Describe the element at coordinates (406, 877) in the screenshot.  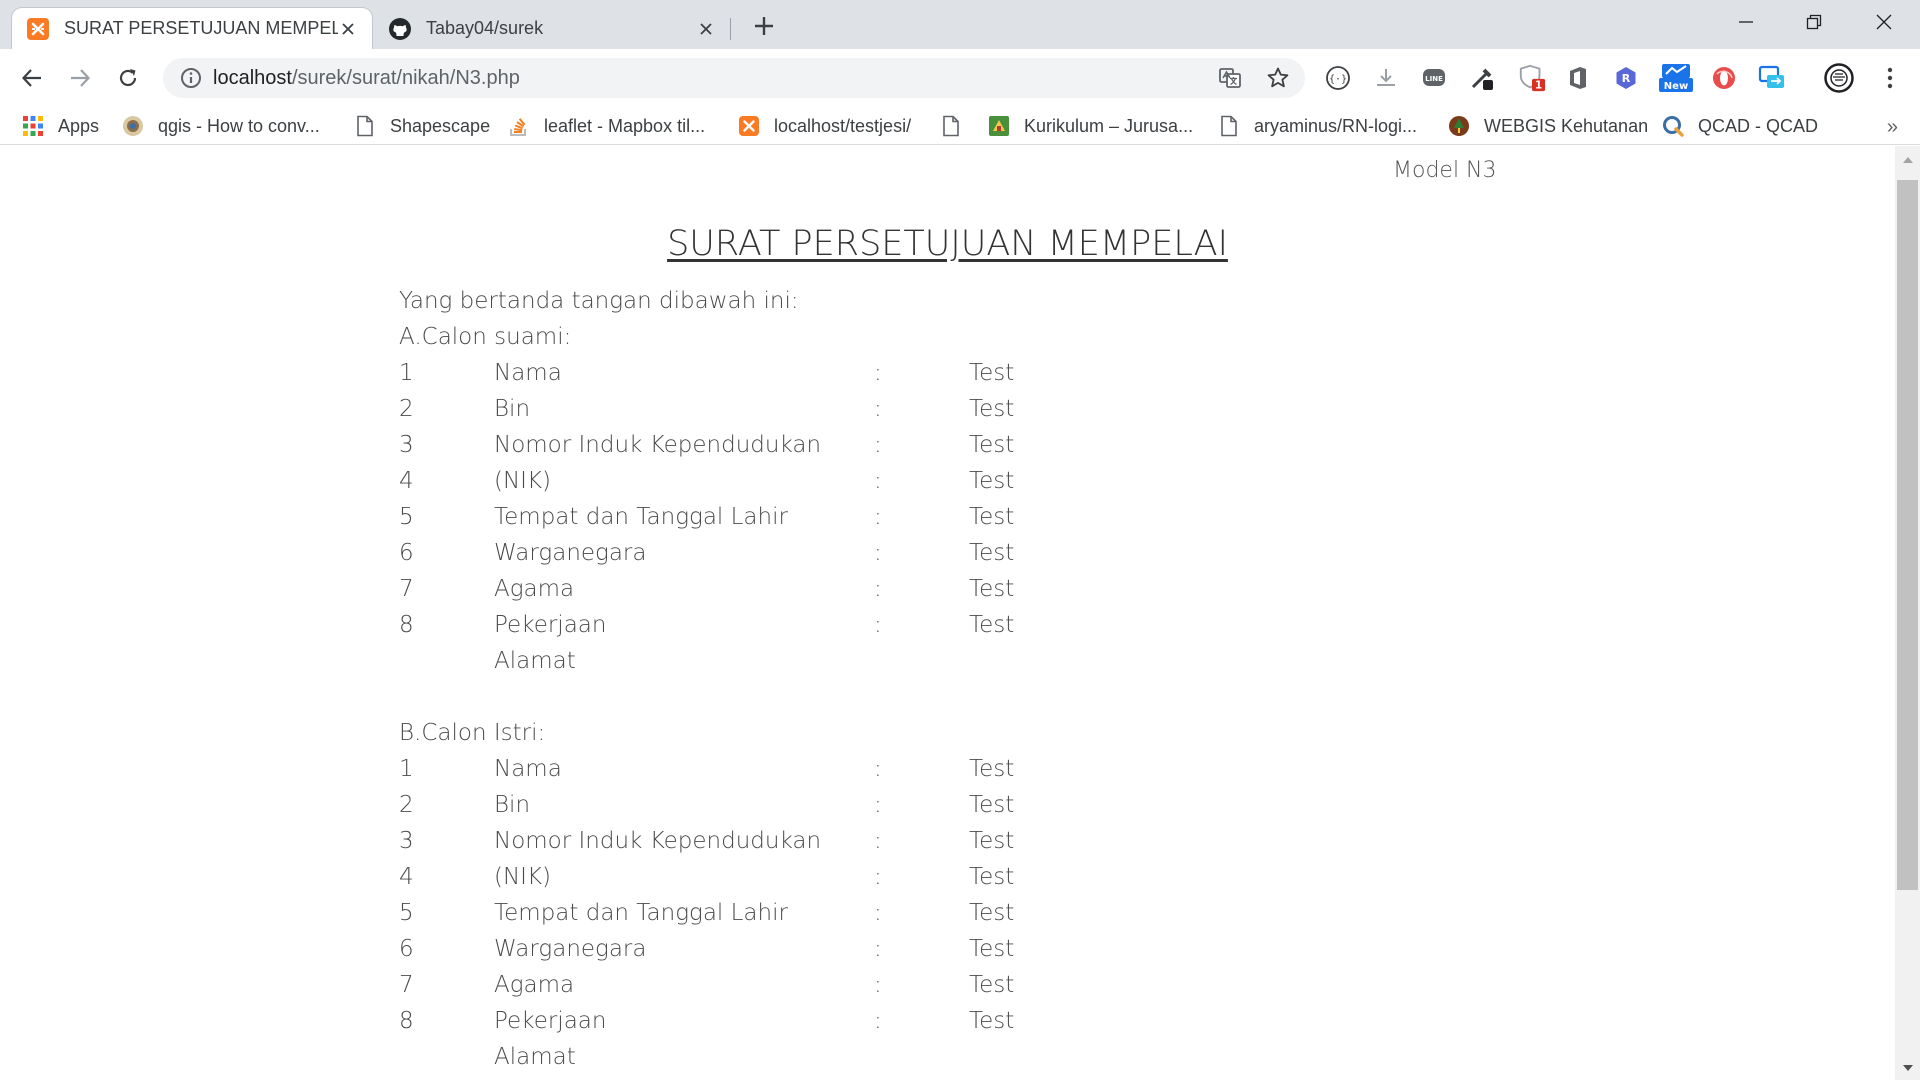
I see `row-number: 4` at that location.